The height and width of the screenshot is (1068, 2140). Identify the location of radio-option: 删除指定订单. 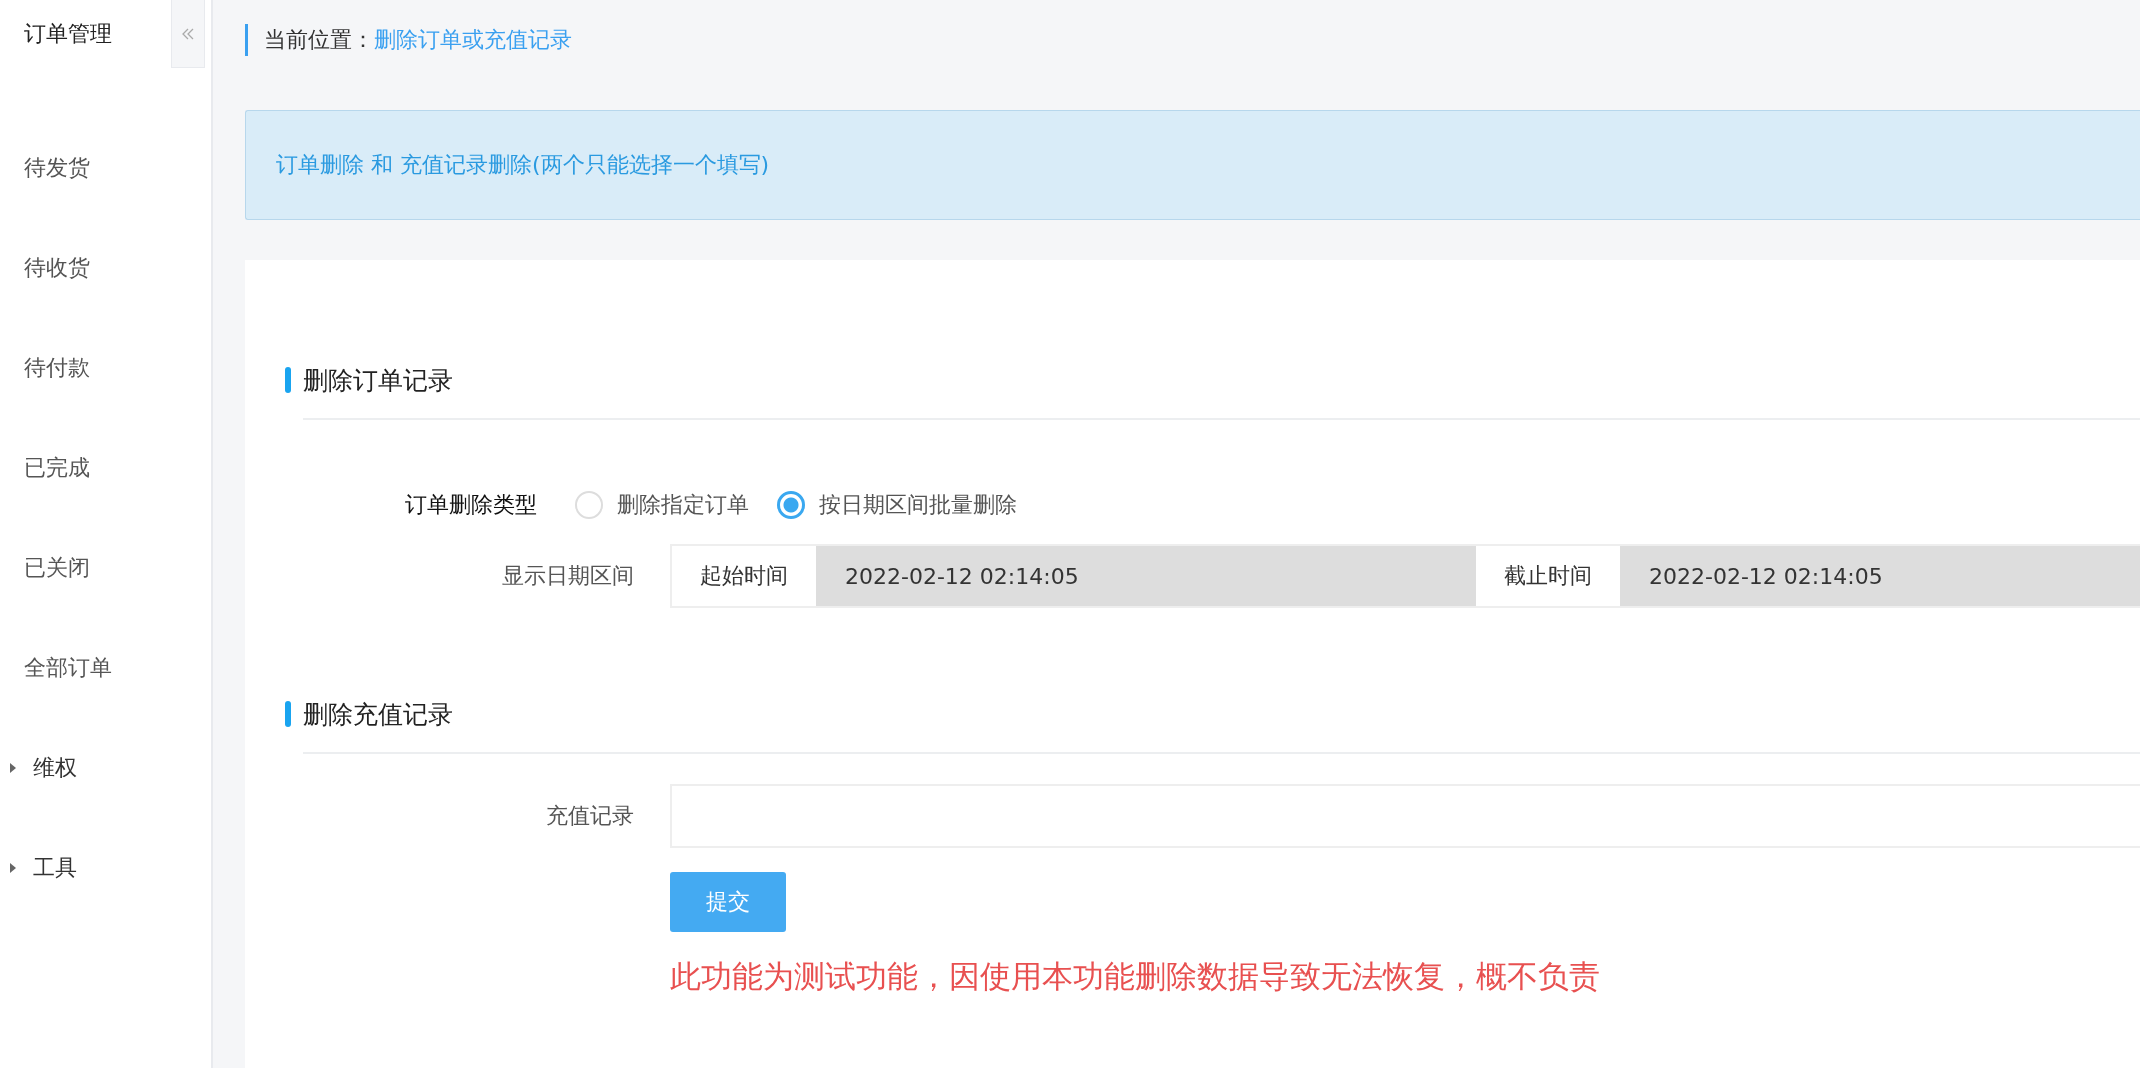
(662, 505).